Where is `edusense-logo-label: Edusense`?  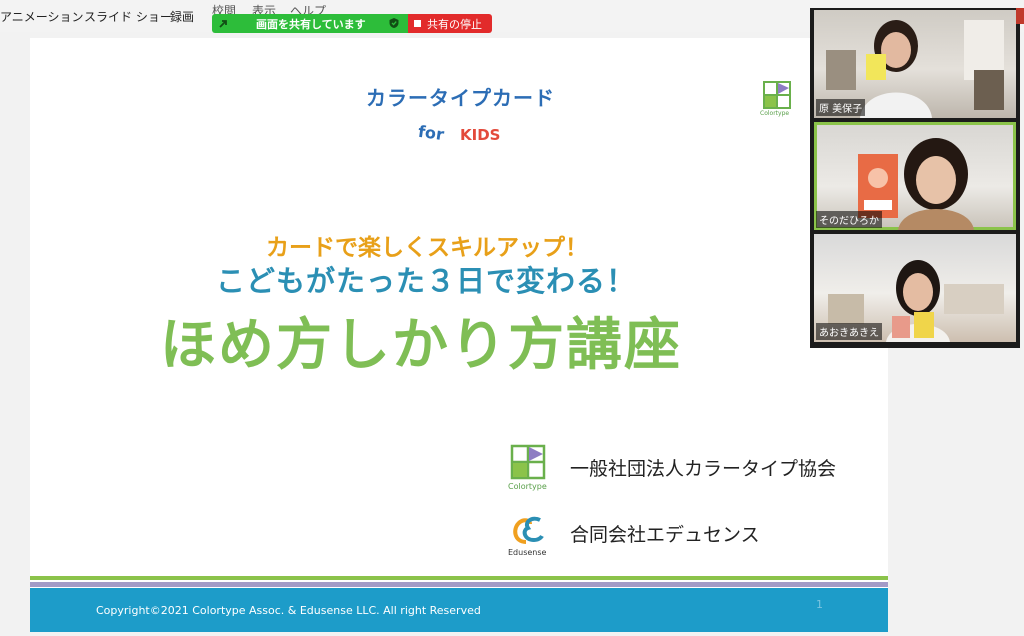 edusense-logo-label: Edusense is located at coordinates (527, 552).